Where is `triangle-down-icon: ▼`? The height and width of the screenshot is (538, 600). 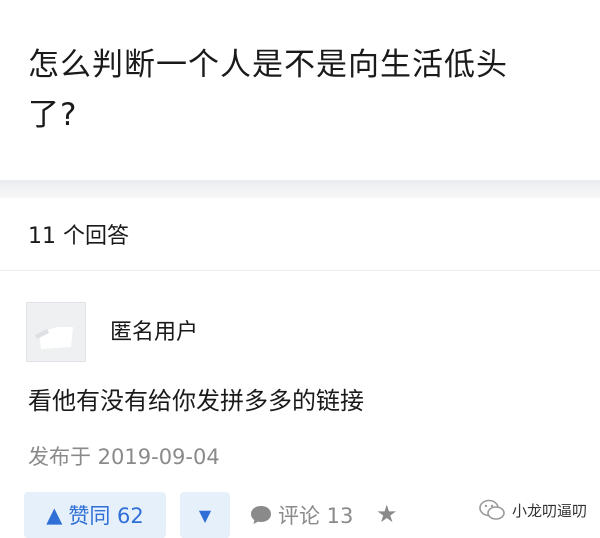 triangle-down-icon: ▼ is located at coordinates (205, 515).